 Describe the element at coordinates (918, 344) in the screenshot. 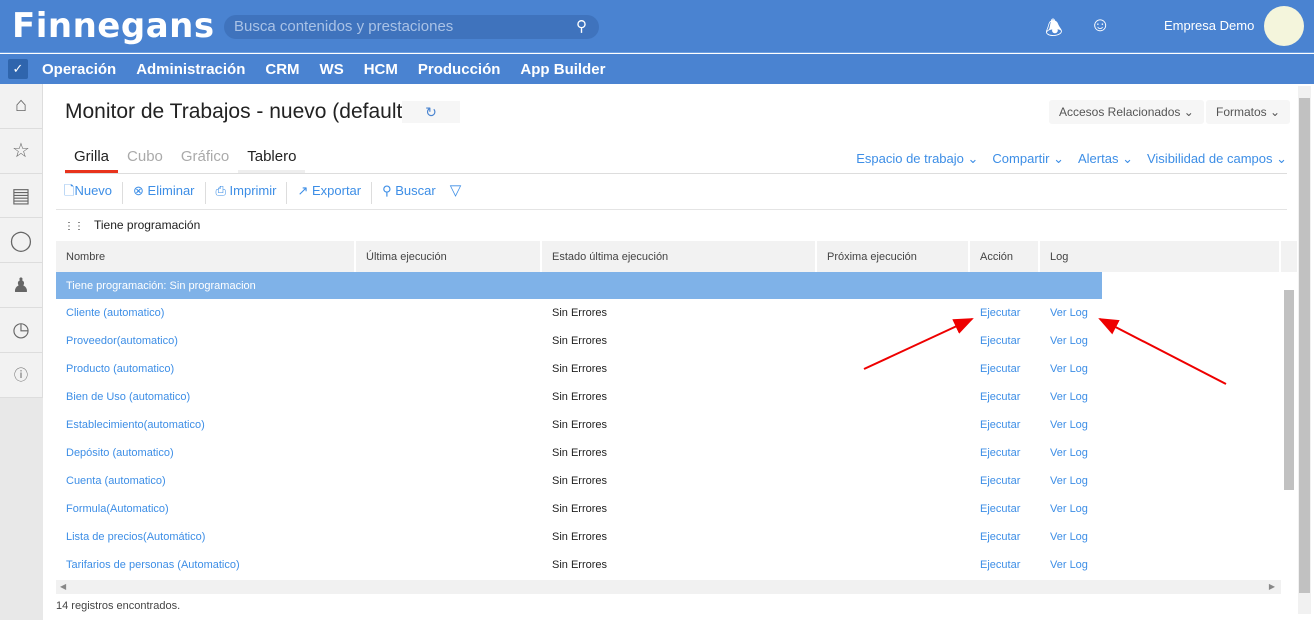

I see `arrow-to-ejecutar` at that location.